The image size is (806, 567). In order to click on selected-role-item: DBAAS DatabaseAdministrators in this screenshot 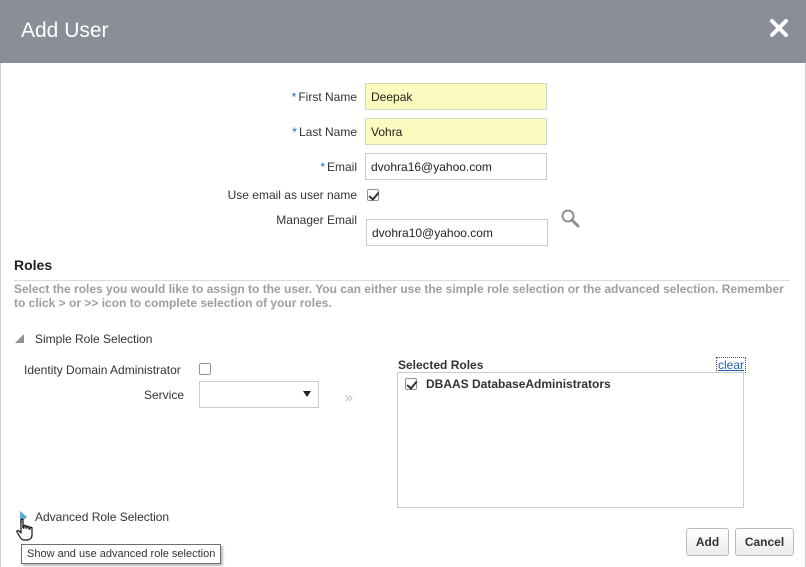, I will do `click(518, 384)`.